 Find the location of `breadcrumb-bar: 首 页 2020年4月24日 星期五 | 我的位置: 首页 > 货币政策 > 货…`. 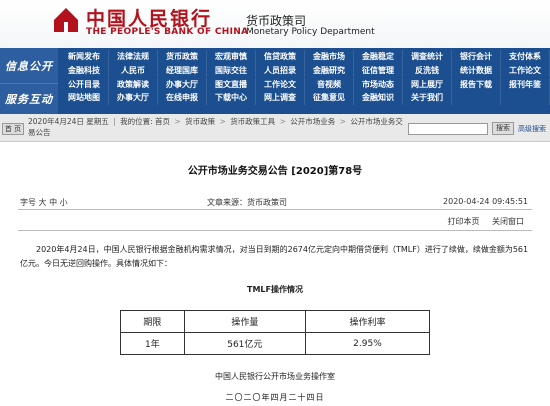

breadcrumb-bar: 首 页 2020年4月24日 星期五 | 我的位置: 首页 > 货币政策 > 货… is located at coordinates (275, 128).